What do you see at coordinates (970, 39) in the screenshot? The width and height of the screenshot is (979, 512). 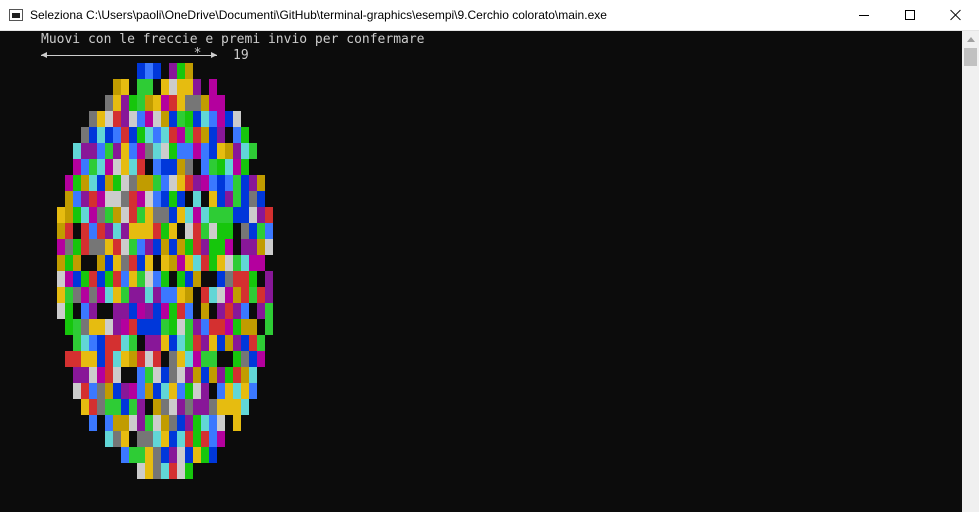 I see `scroll-up-arrow-icon` at bounding box center [970, 39].